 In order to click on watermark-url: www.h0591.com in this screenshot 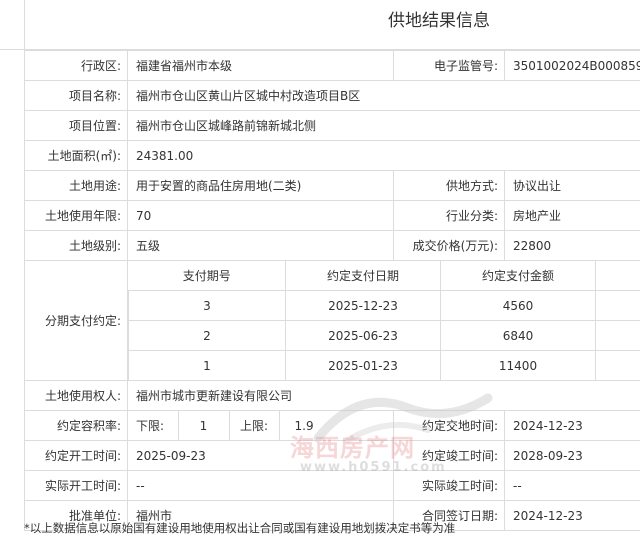, I will do `click(373, 467)`.